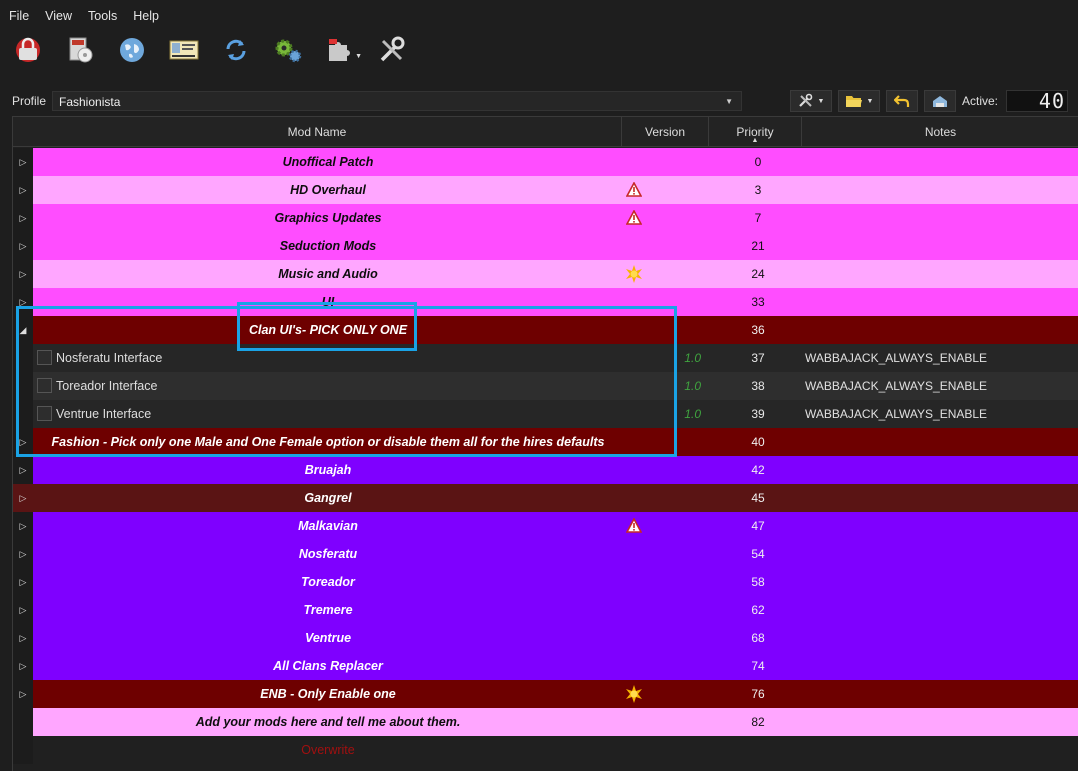 This screenshot has width=1078, height=771. What do you see at coordinates (758, 218) in the screenshot?
I see `mod-priority: 7` at bounding box center [758, 218].